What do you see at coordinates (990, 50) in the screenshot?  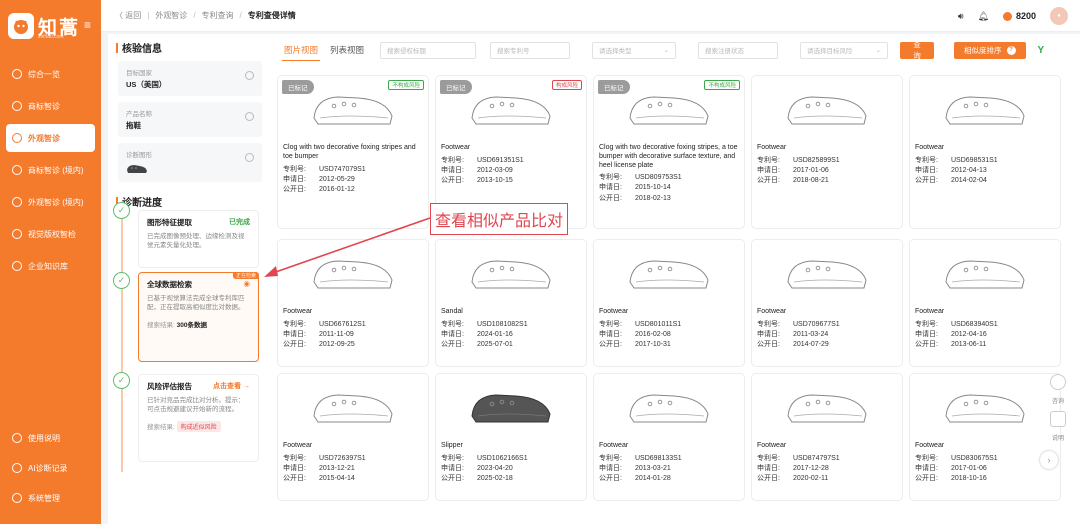 I see `similarity-sort-button: 相似度排序?` at bounding box center [990, 50].